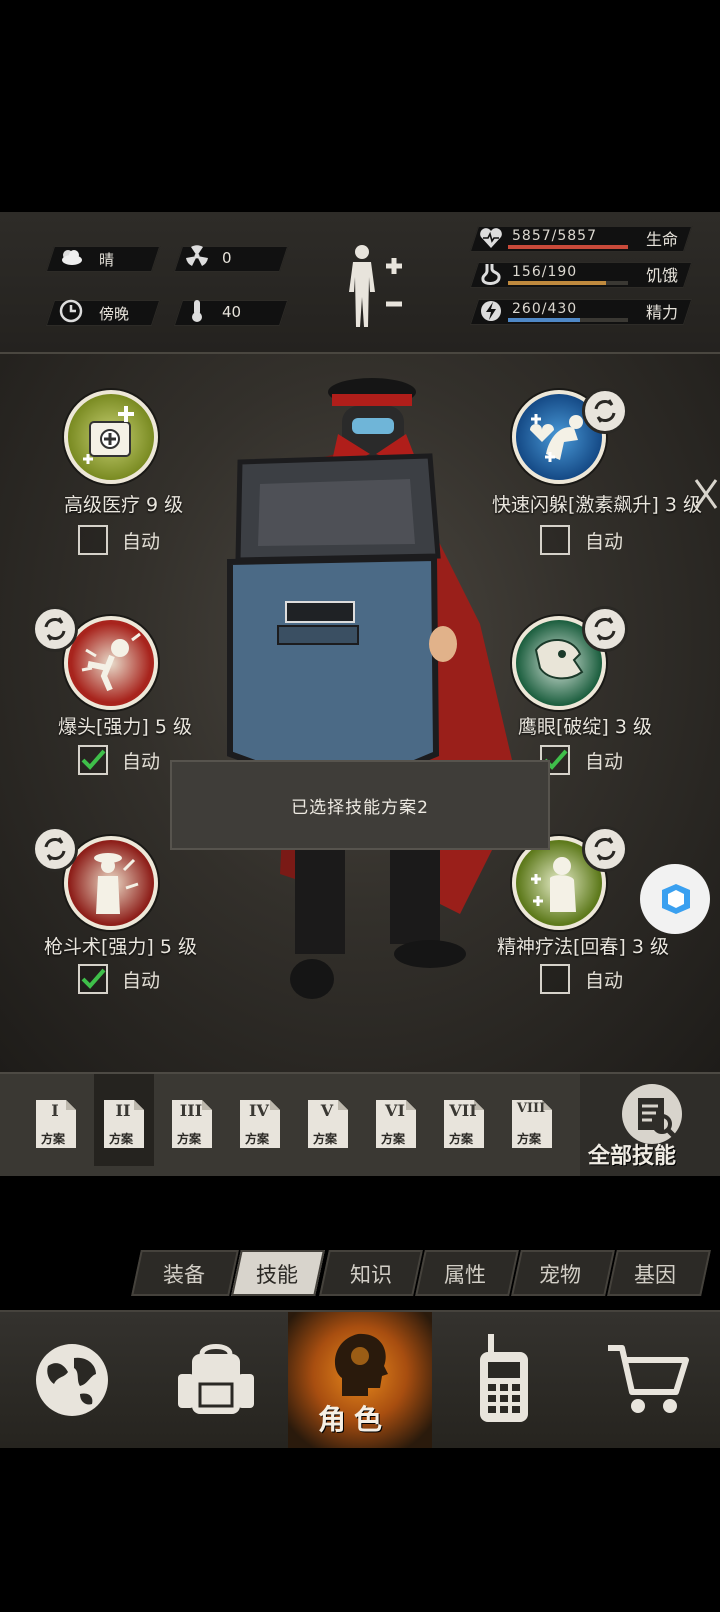 This screenshot has width=720, height=1612. Describe the element at coordinates (125, 727) in the screenshot. I see `skill-name: 爆头[强力] 5 级` at that location.